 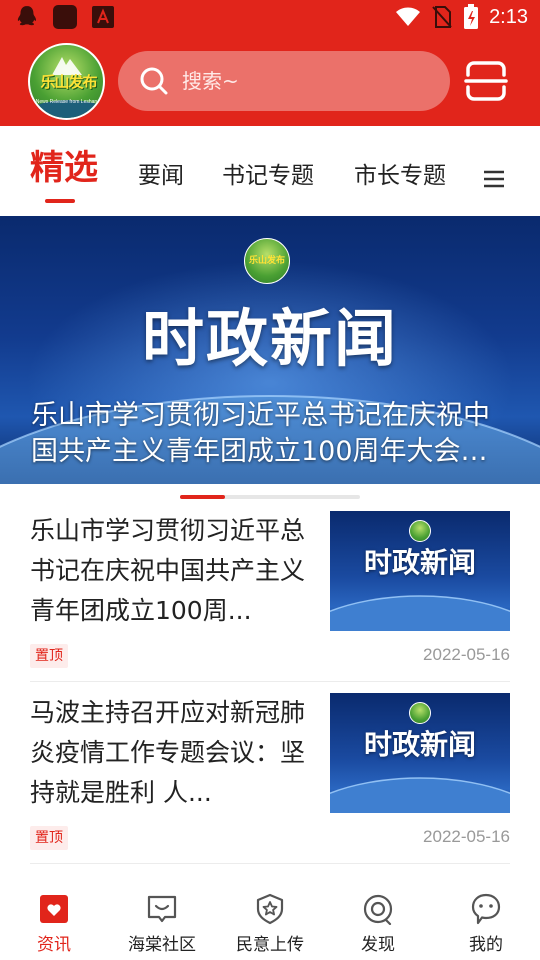 I want to click on bottom-navigation: 资讯 海棠社区 民意上传 发现 我的, so click(x=270, y=919).